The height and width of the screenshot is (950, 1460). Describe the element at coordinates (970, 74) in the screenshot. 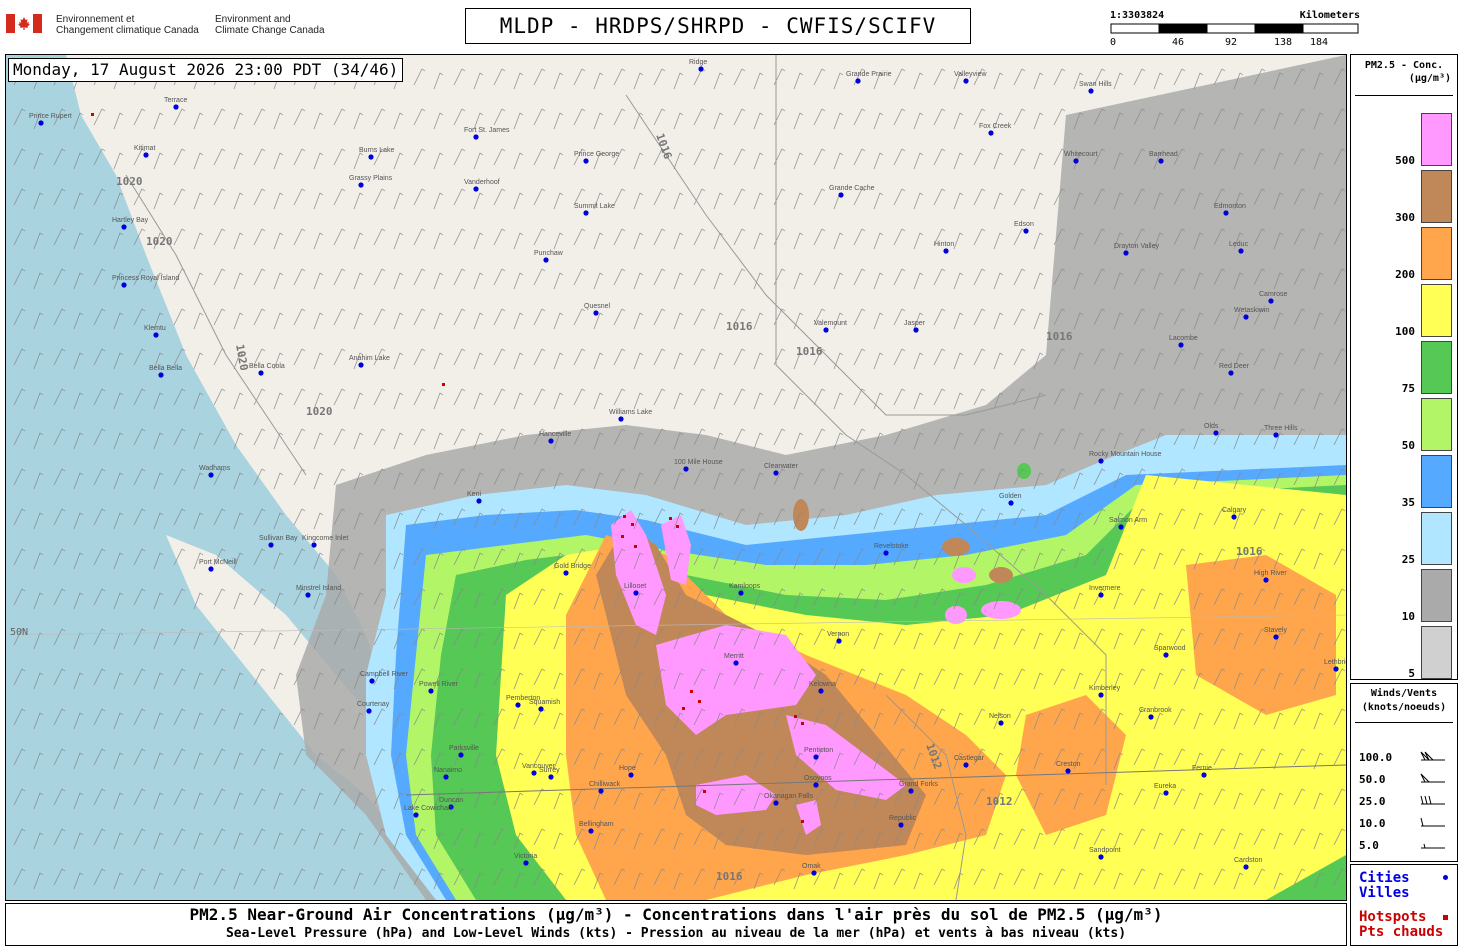

I see `city-label: Valleyview` at that location.